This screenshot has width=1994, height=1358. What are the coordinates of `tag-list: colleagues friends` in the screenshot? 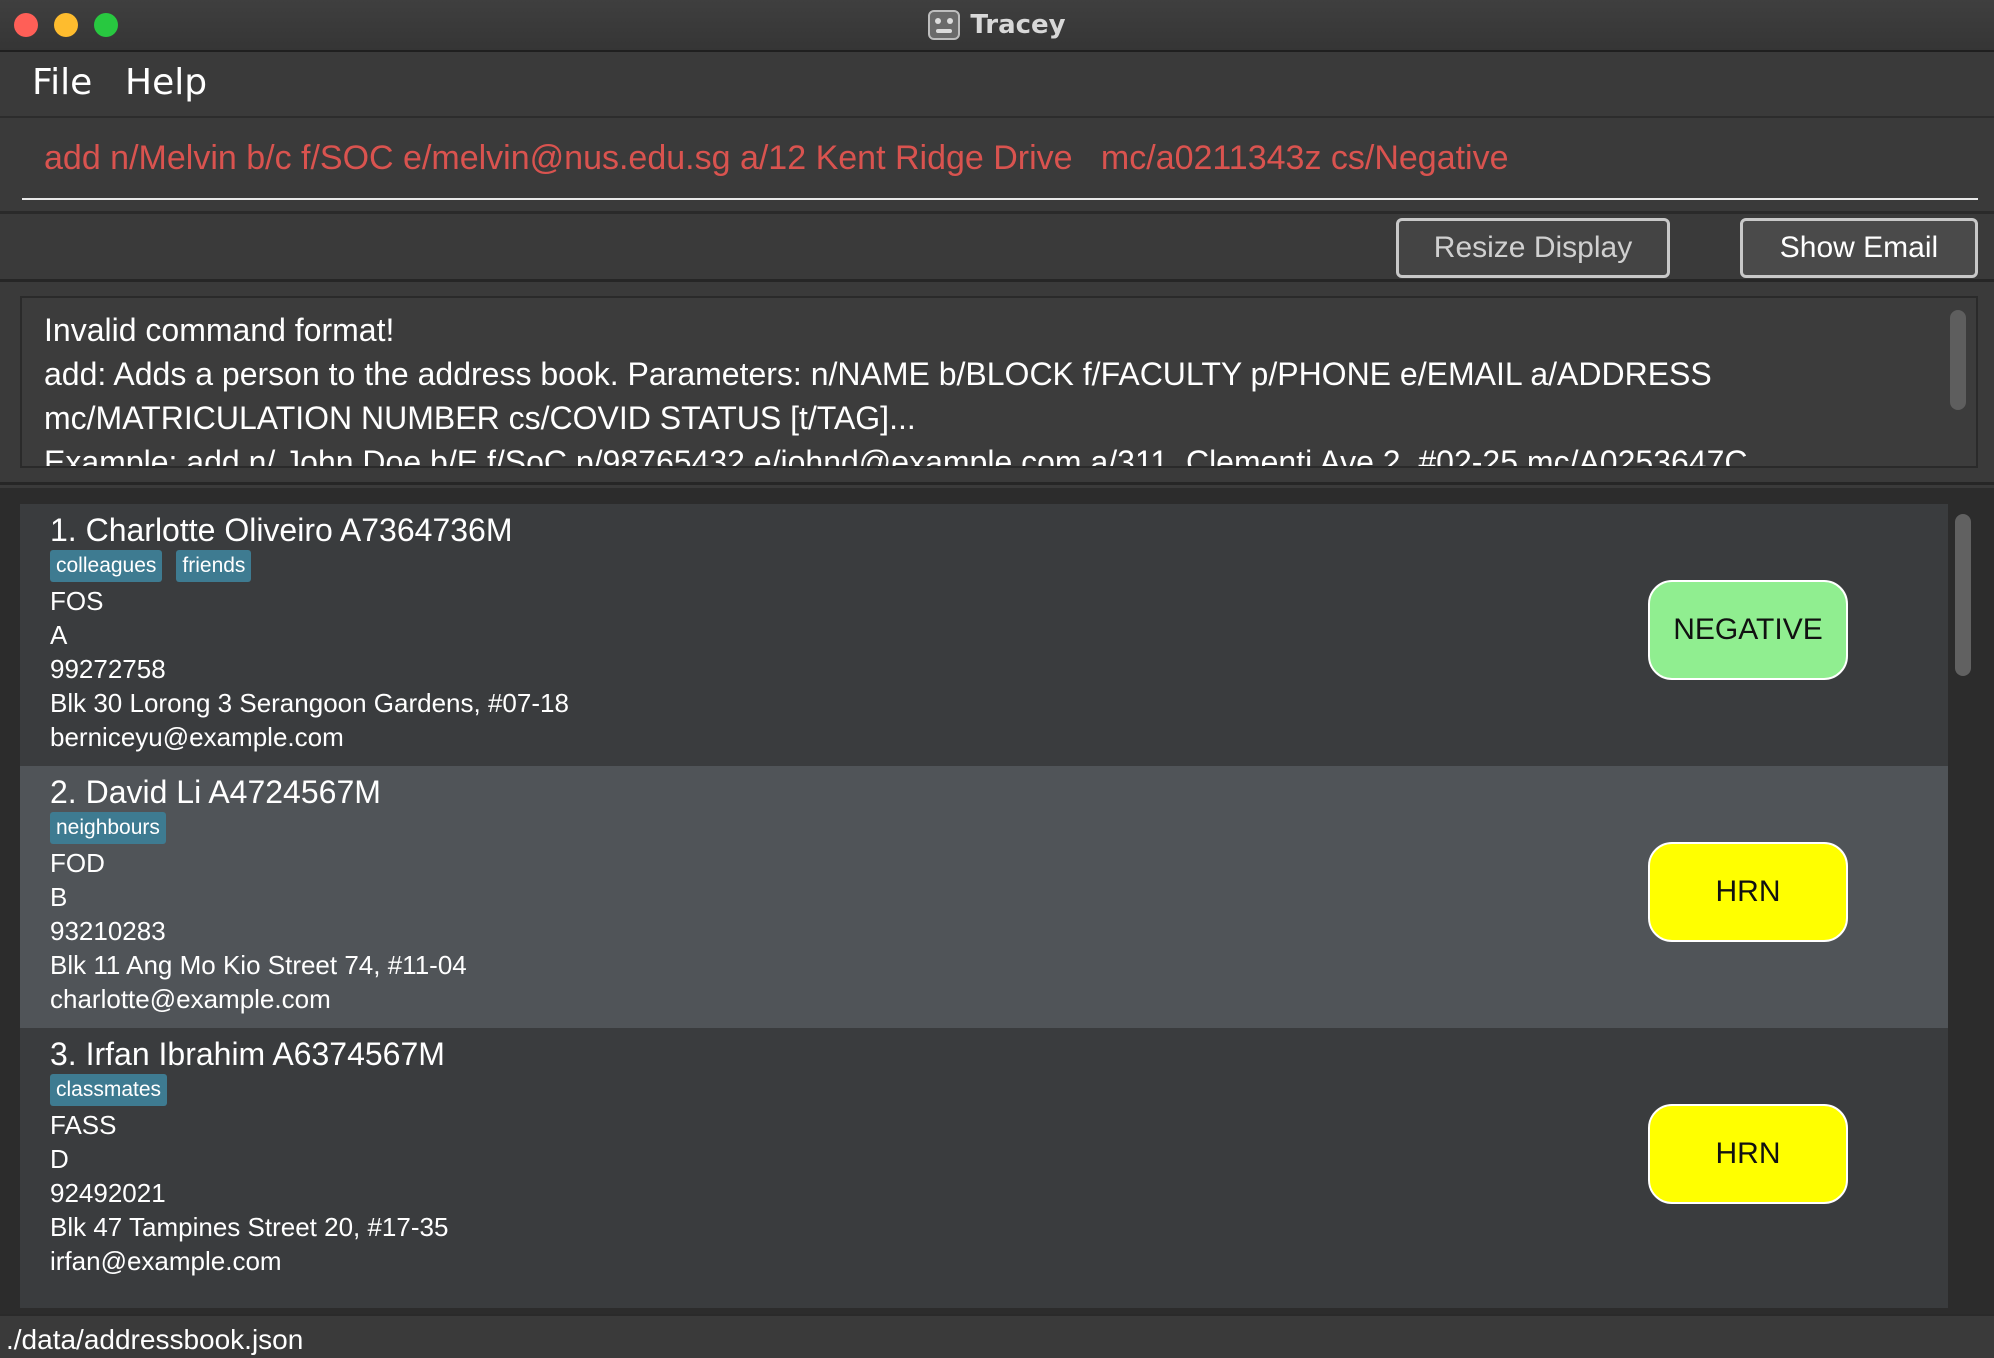 It's located at (151, 566).